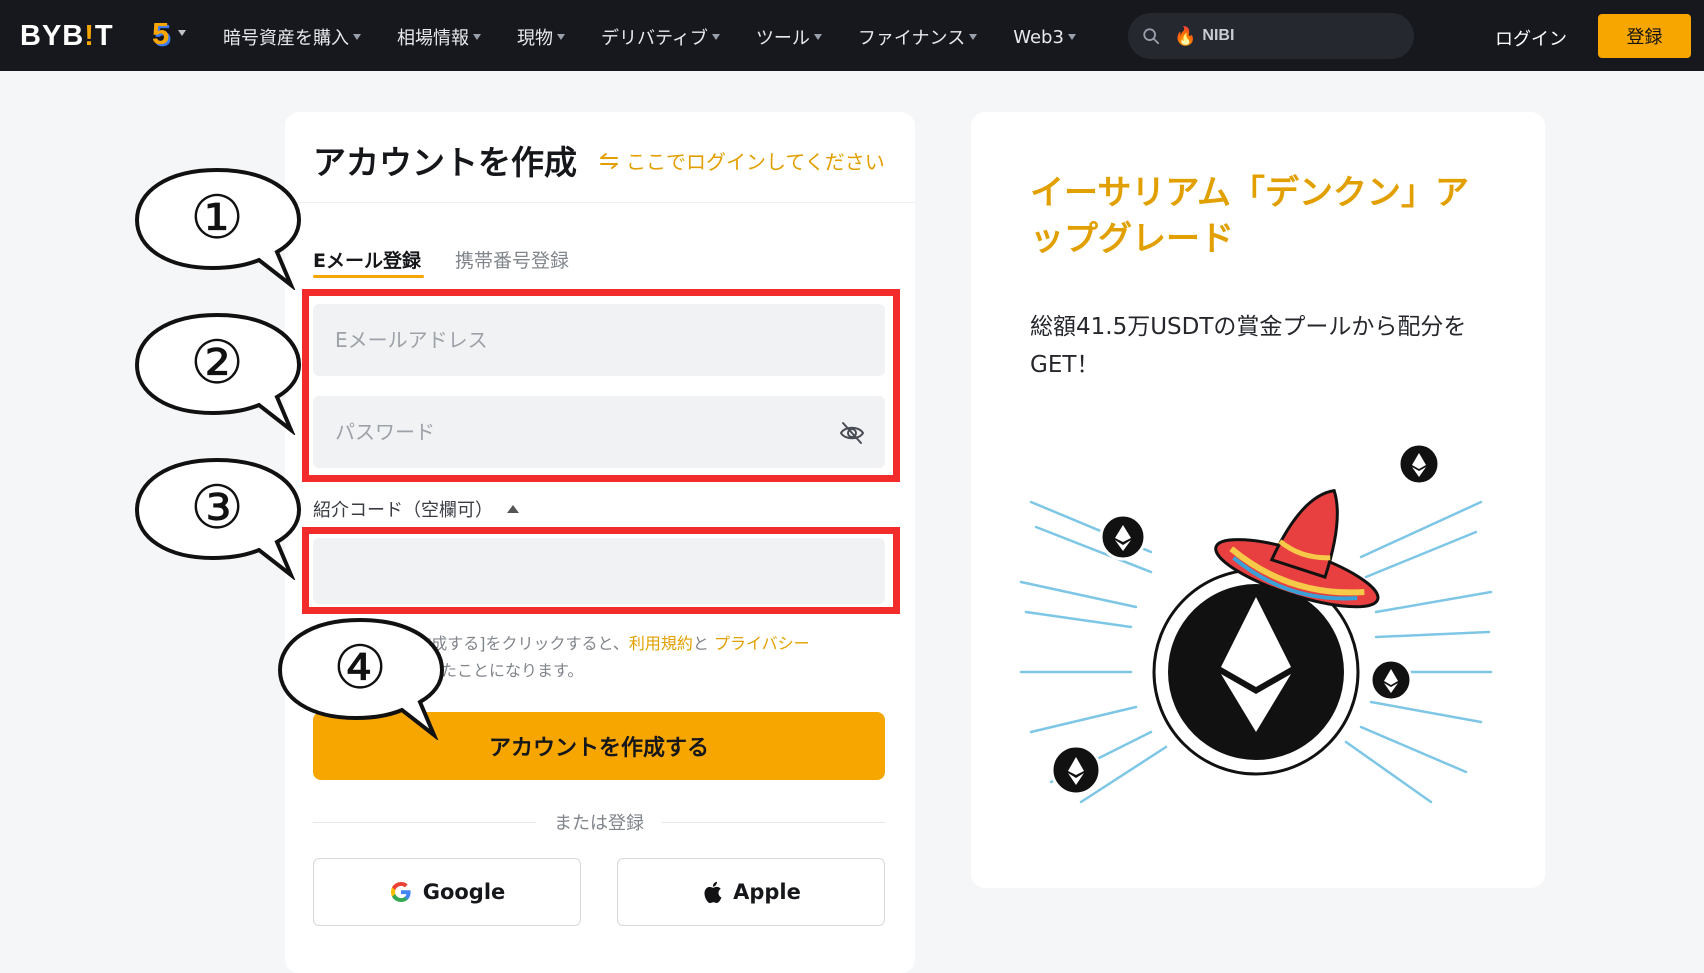 This screenshot has width=1704, height=973. What do you see at coordinates (661, 643) in the screenshot?
I see `terms-of-service-link: 利用規約` at bounding box center [661, 643].